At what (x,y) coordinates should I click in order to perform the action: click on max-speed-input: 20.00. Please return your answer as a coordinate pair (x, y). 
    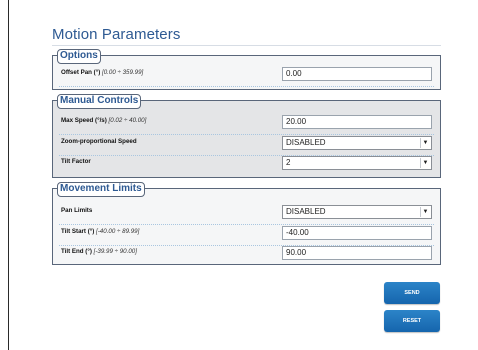
    Looking at the image, I should click on (357, 122).